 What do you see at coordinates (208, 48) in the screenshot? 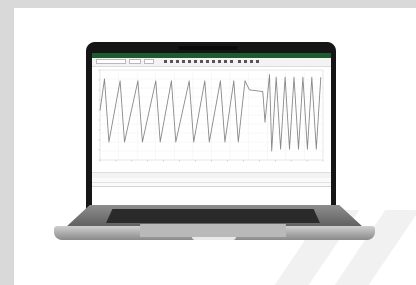
I see `camera-notch` at bounding box center [208, 48].